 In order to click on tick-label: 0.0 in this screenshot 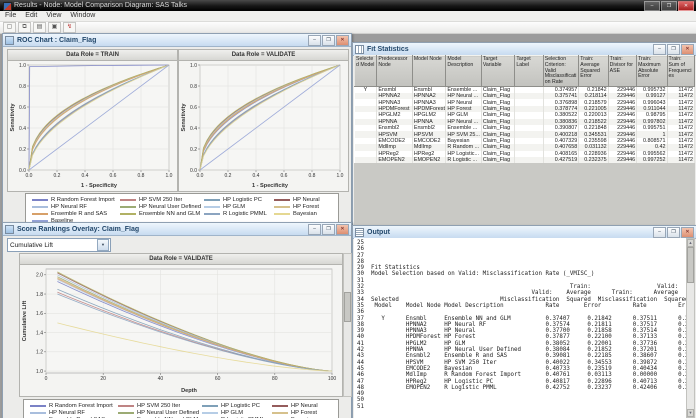, I will do `click(29, 176)`.